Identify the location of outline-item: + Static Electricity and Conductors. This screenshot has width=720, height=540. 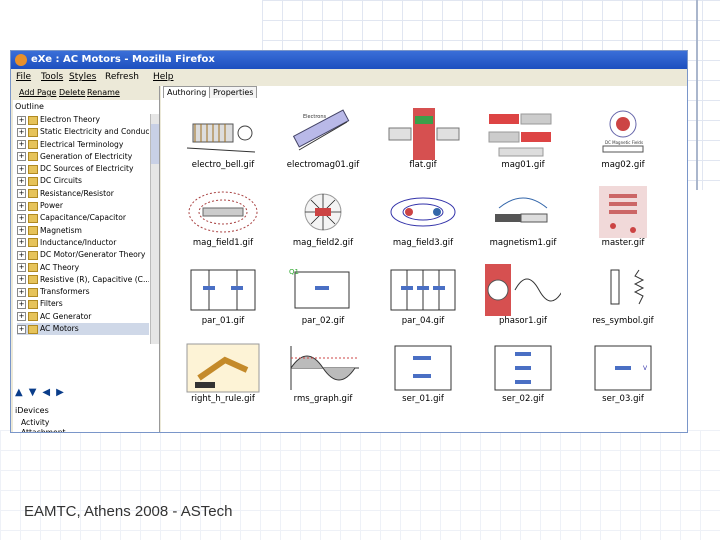
(83, 132).